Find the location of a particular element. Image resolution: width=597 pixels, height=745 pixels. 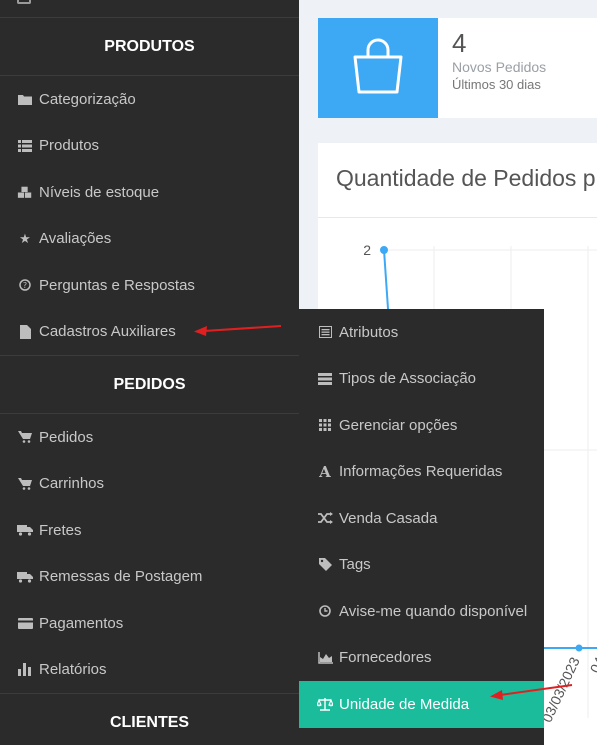

area-chart-icon is located at coordinates (325, 657).